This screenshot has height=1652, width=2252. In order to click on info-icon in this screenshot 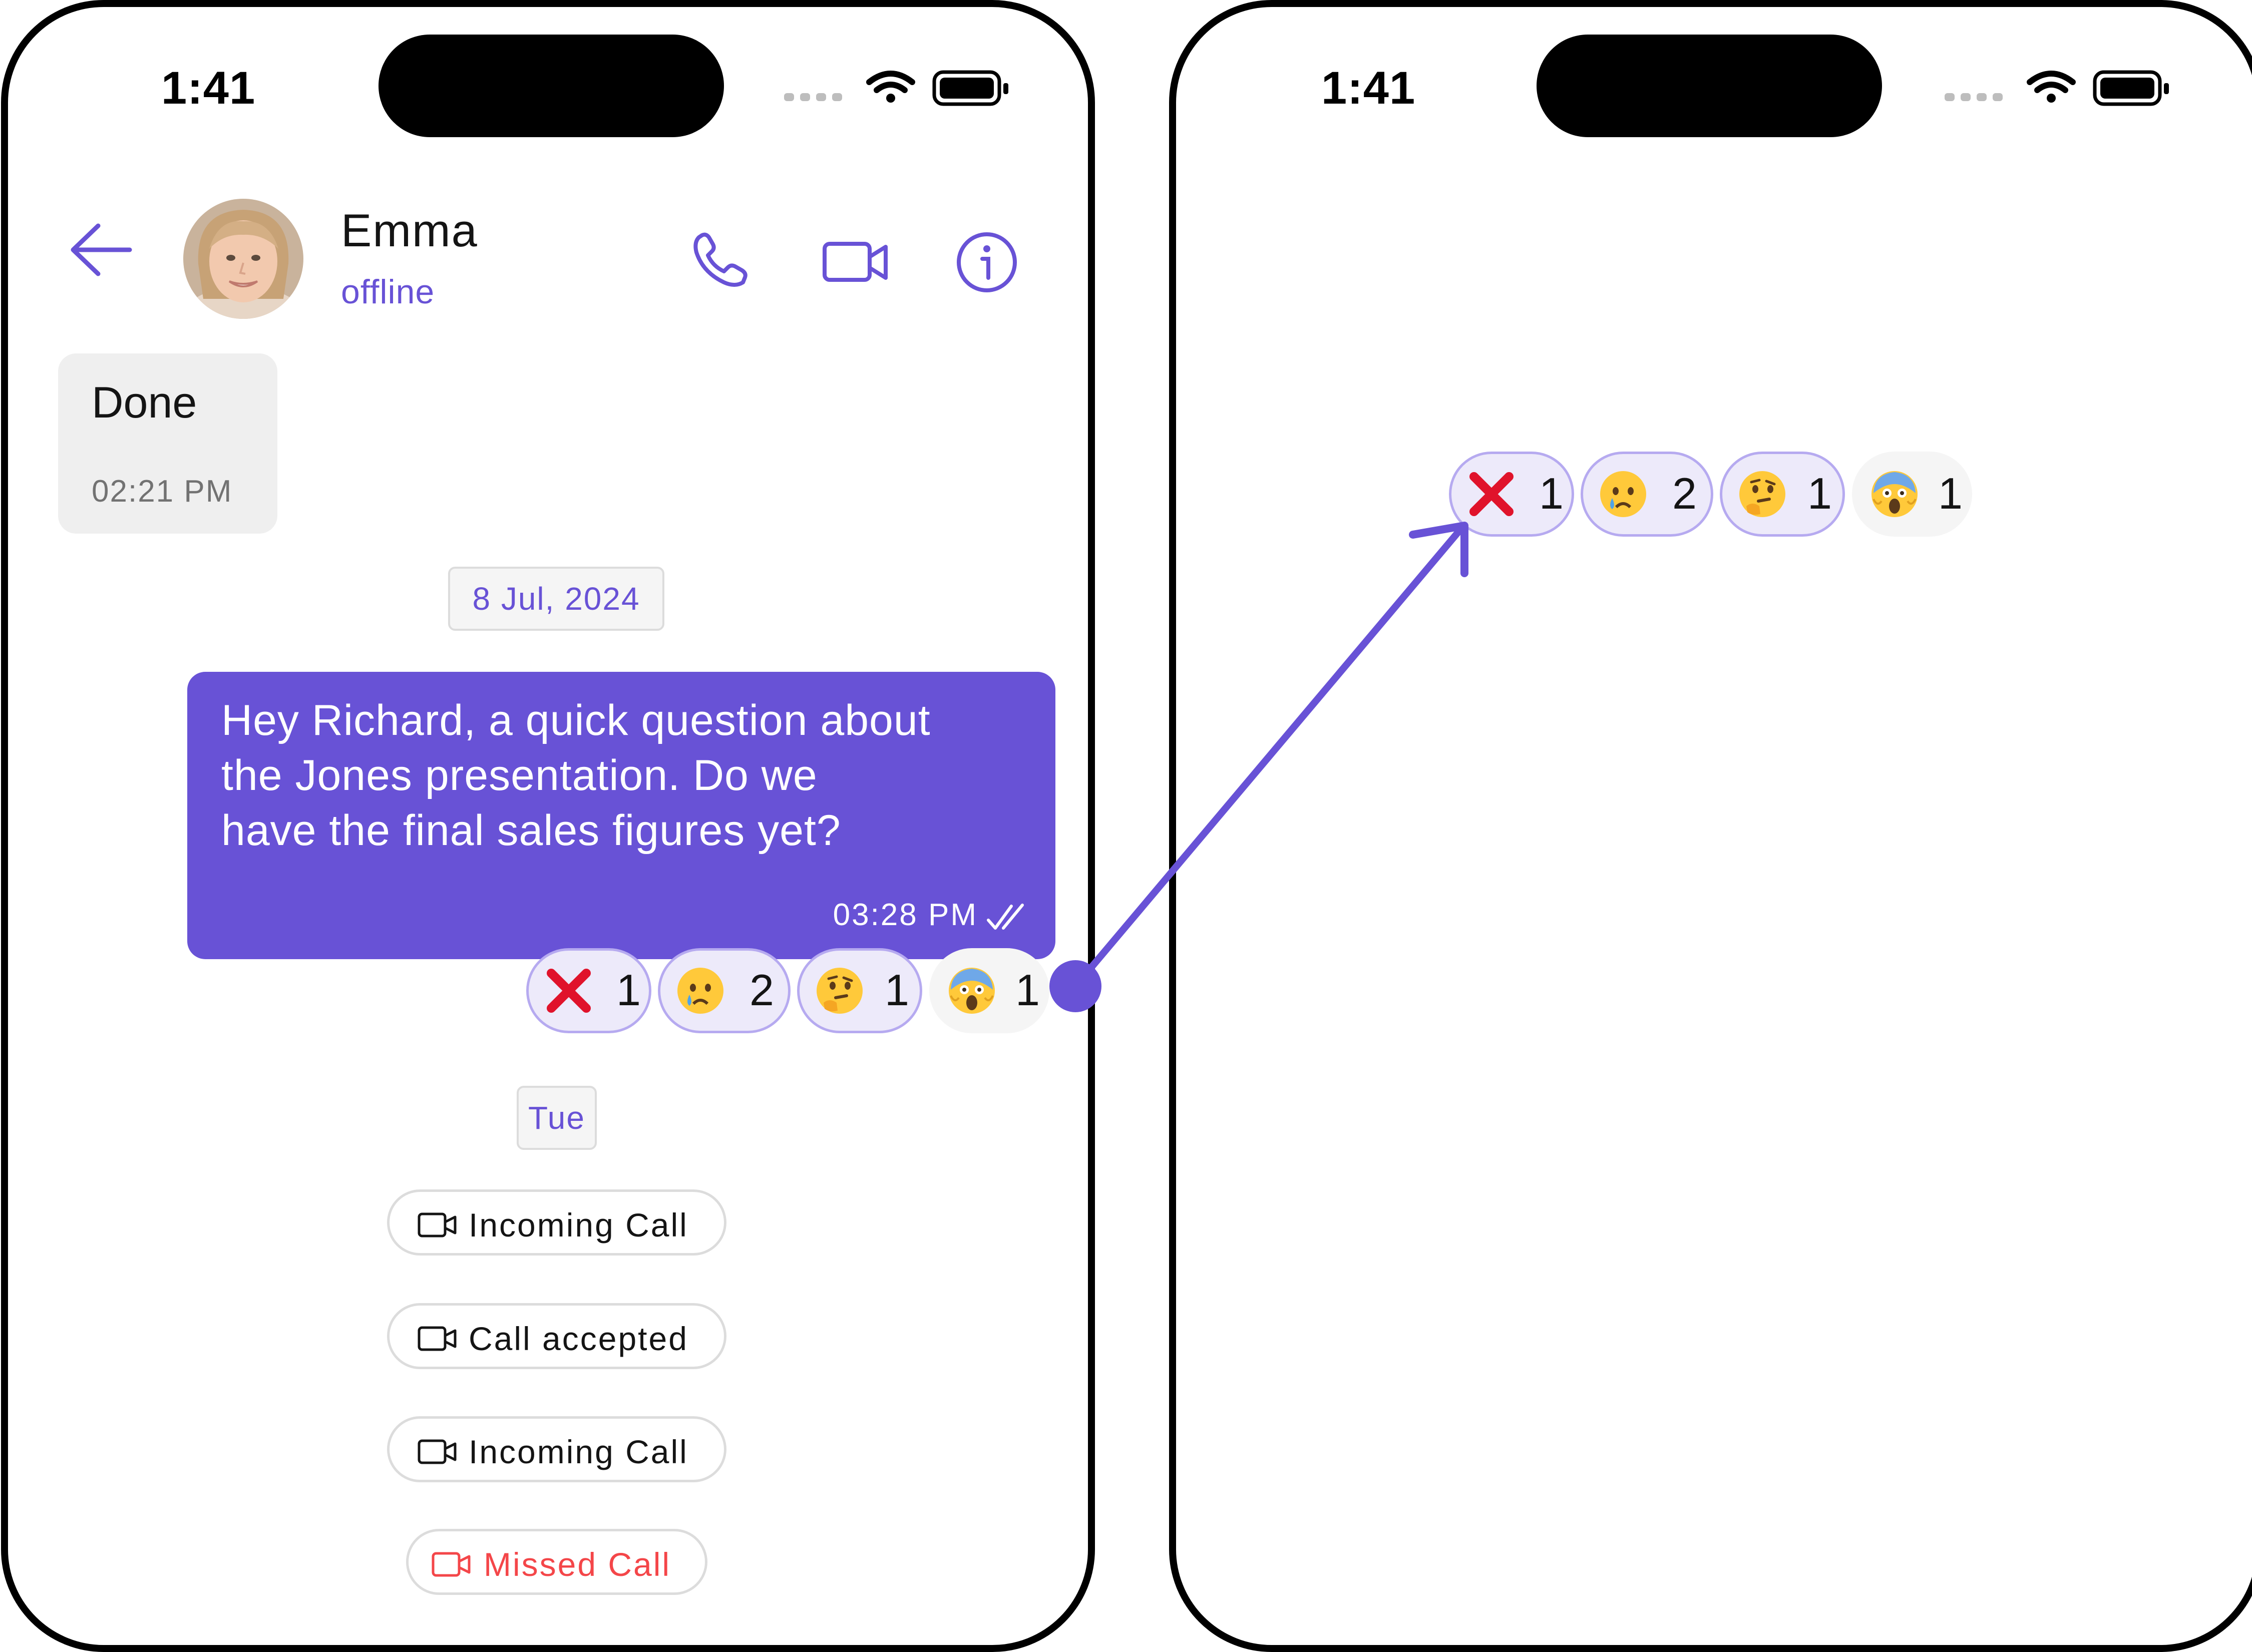, I will do `click(986, 262)`.